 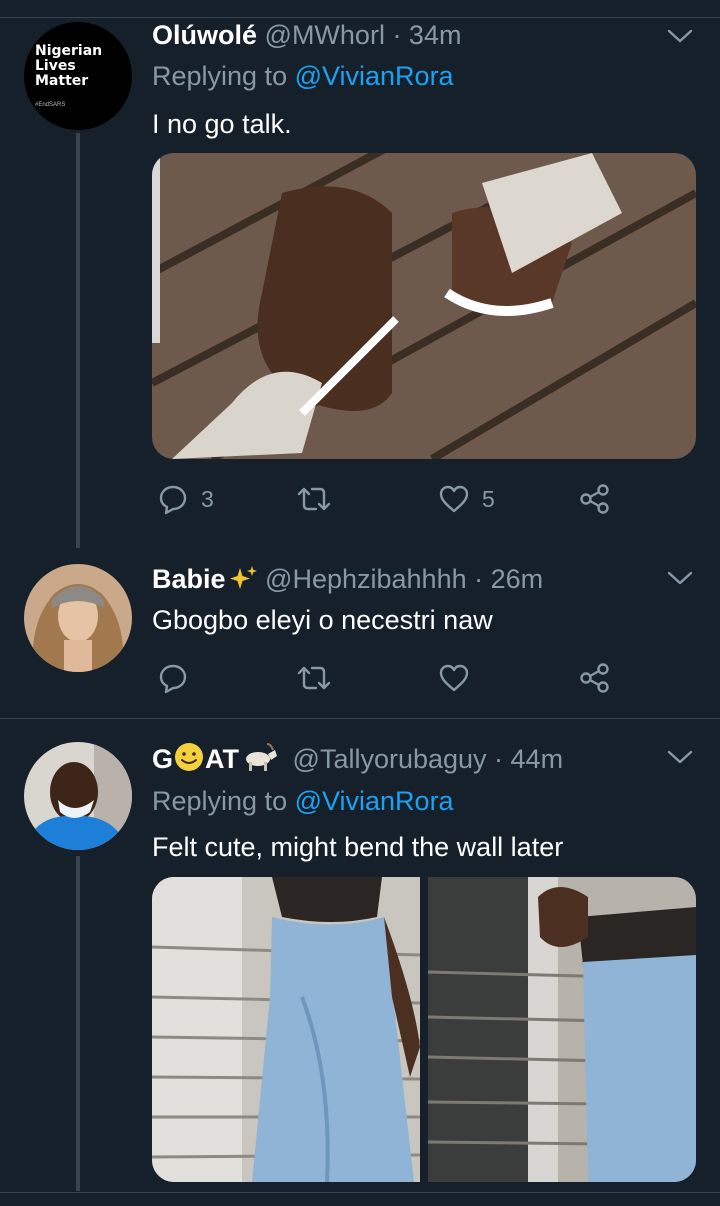 I want to click on avatar-text-line: Matter, so click(x=62, y=81).